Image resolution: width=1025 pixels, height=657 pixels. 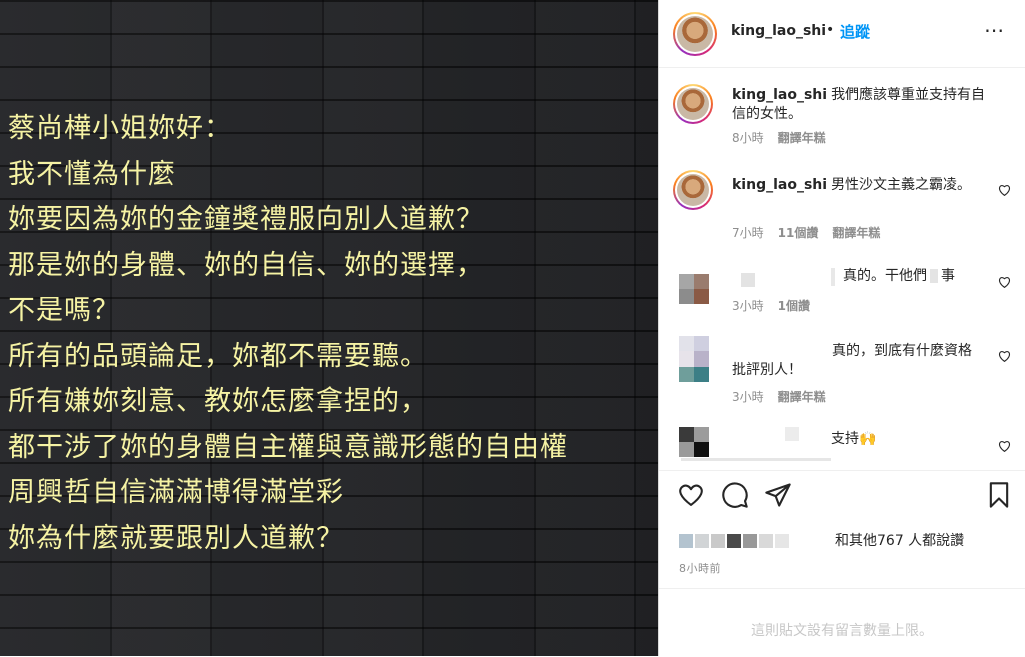 I want to click on poem-line: 所有嫌妳刻意、教妳怎麼拿捏的，, so click(x=218, y=401).